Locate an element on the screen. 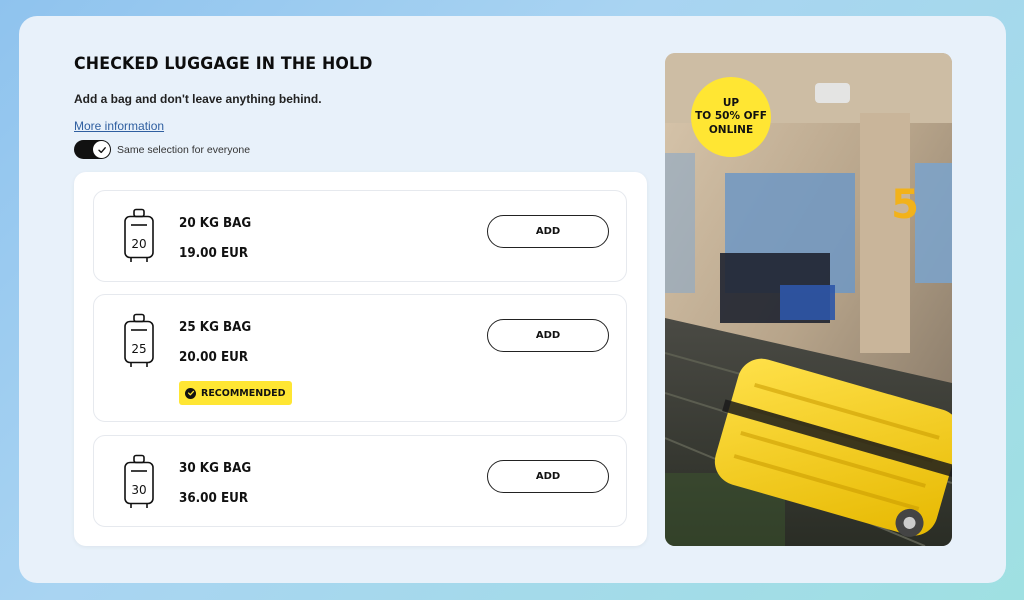 The image size is (1024, 600). bag-price: 20.00 EUR is located at coordinates (214, 357).